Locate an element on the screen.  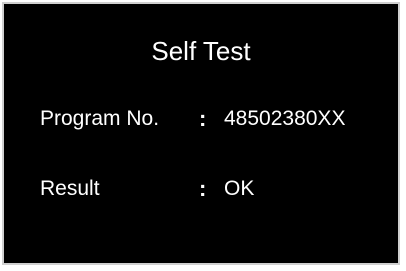
program-number-value: 48502380XX is located at coordinates (285, 118).